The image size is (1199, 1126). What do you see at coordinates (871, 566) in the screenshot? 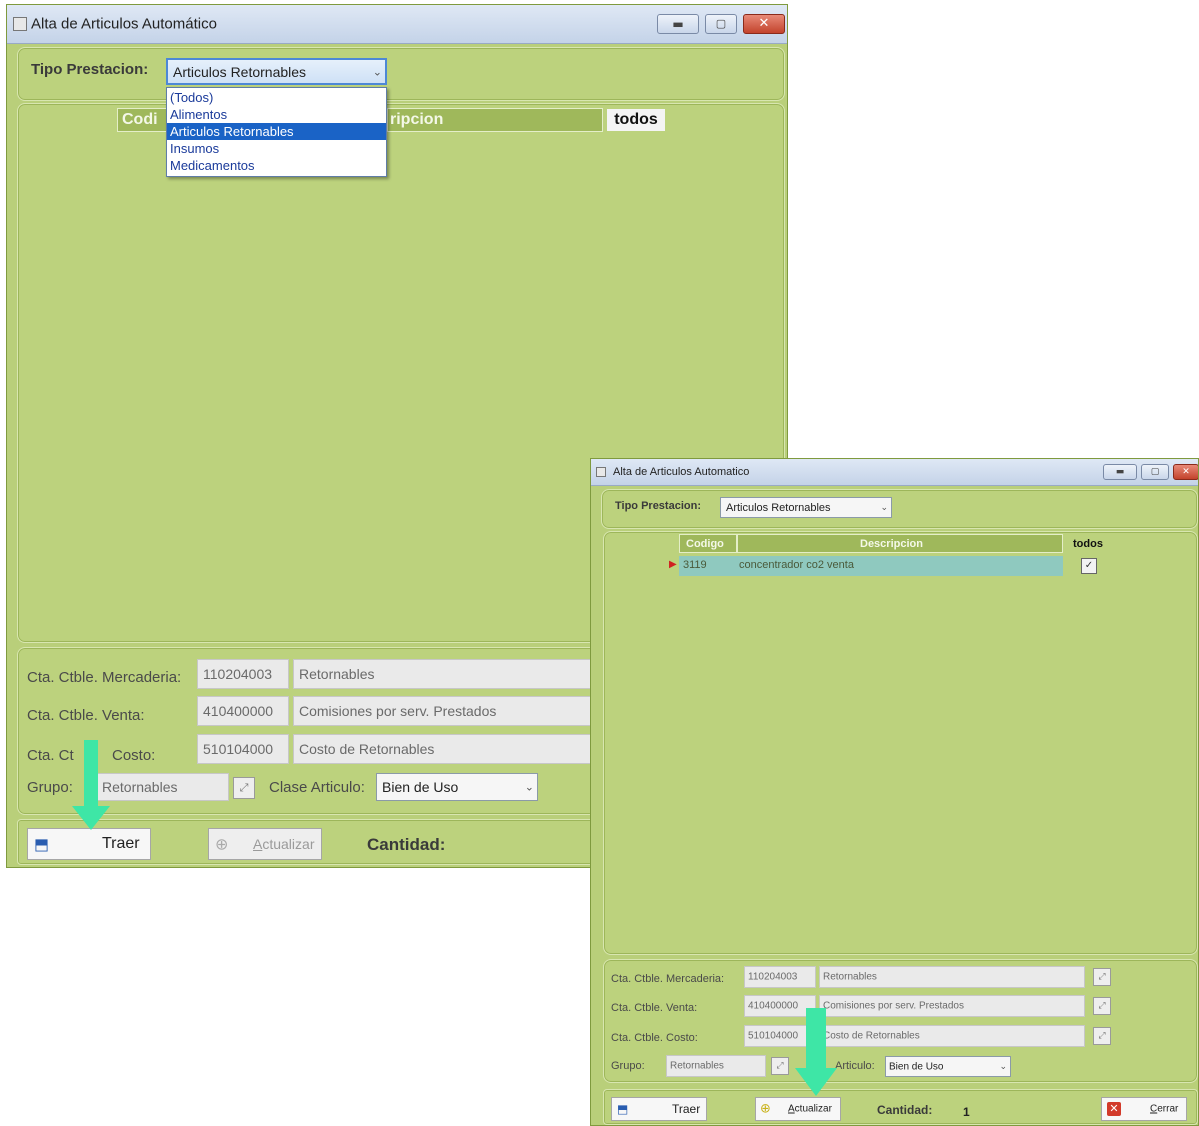
I see `table-row: 3119 concentrador co2 venta` at bounding box center [871, 566].